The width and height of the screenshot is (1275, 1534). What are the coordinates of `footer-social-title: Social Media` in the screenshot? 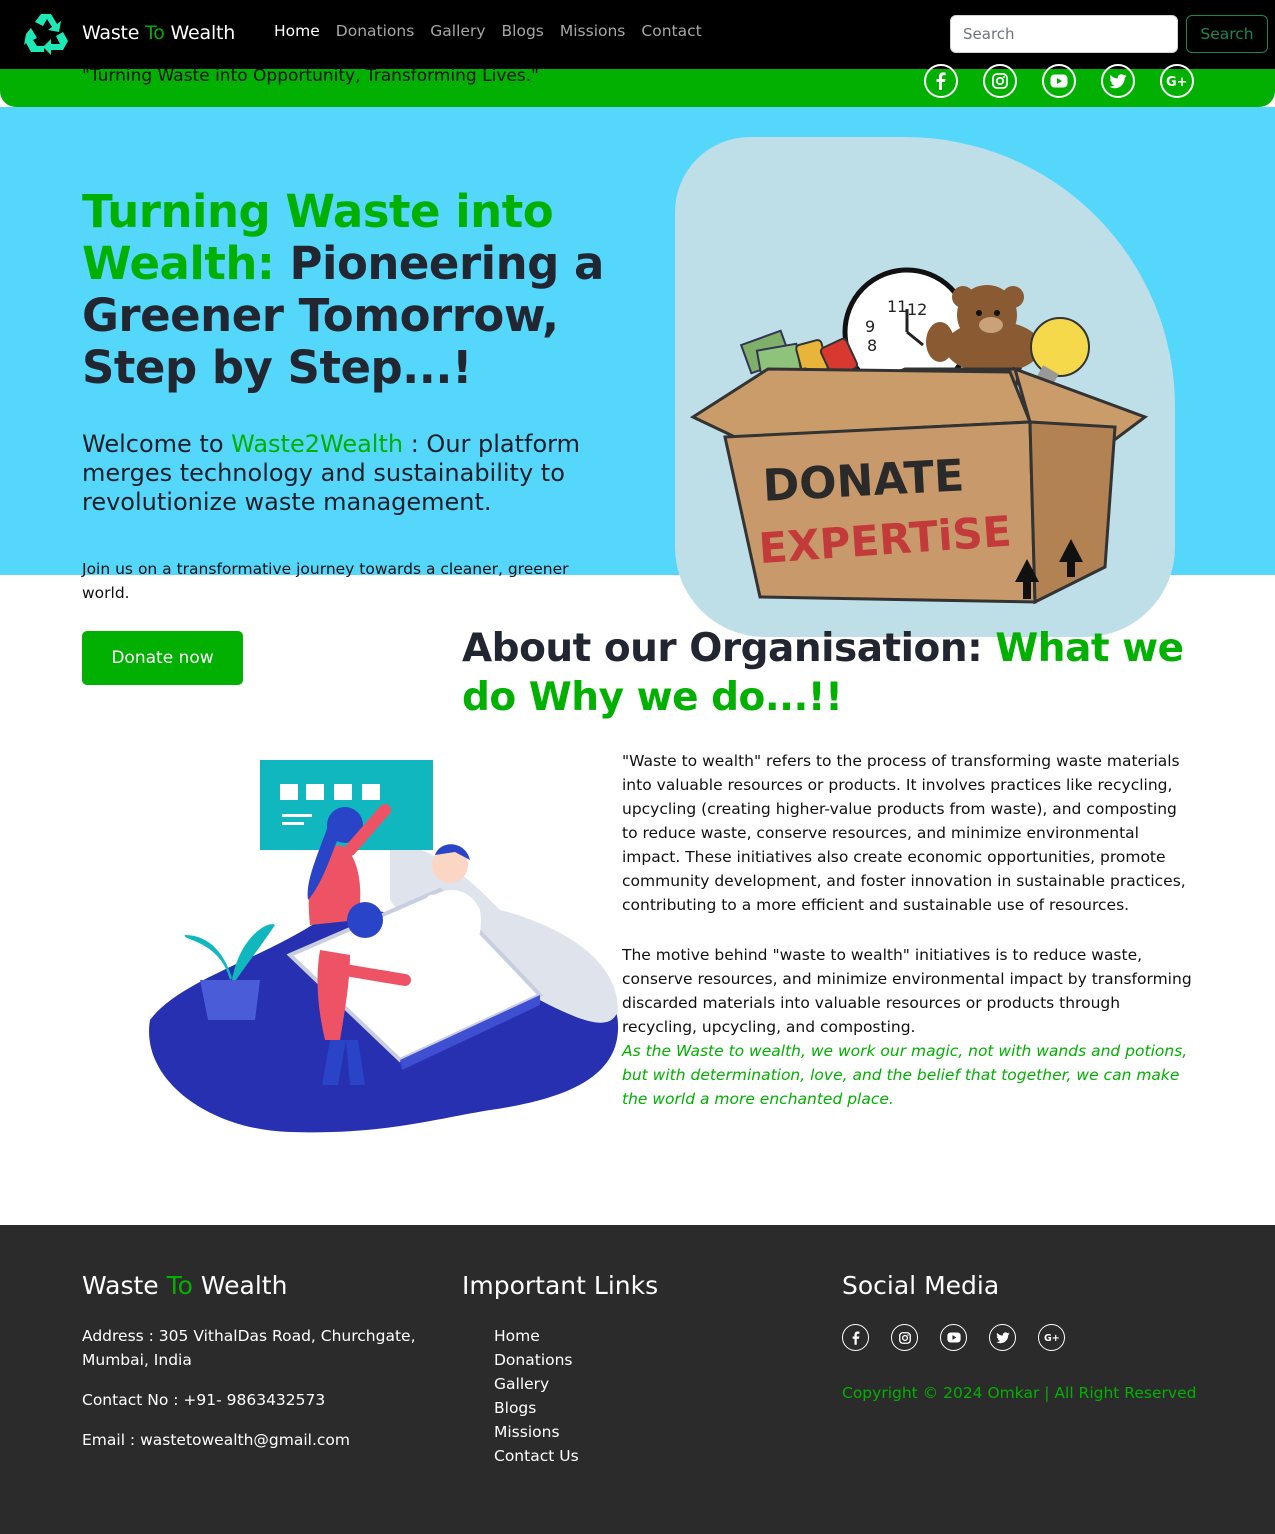 It's located at (921, 1285).